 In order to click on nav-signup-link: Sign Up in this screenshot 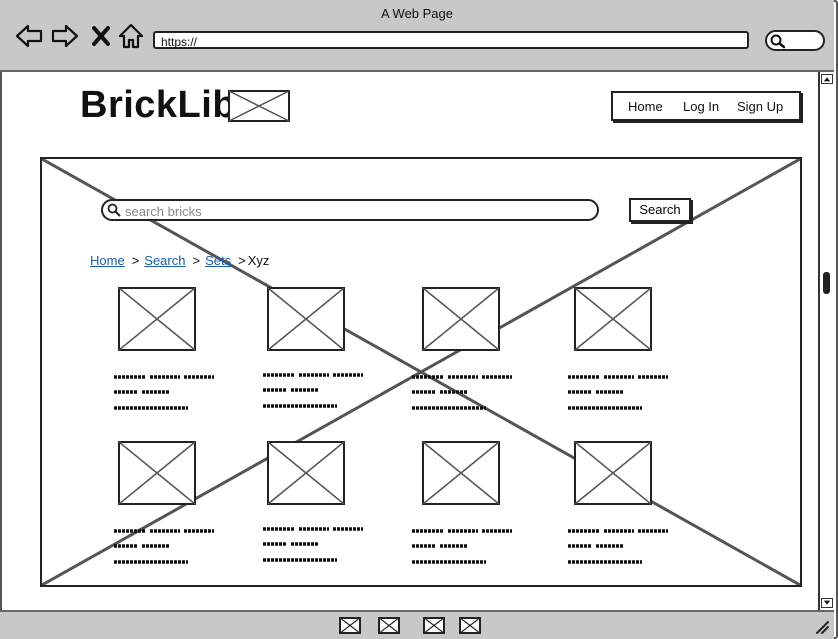, I will do `click(760, 106)`.